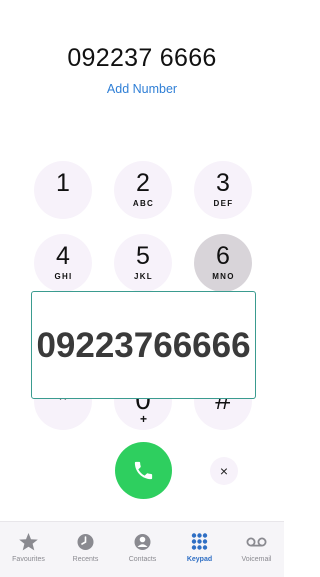 The width and height of the screenshot is (320, 577). I want to click on key-letters: MNO, so click(223, 276).